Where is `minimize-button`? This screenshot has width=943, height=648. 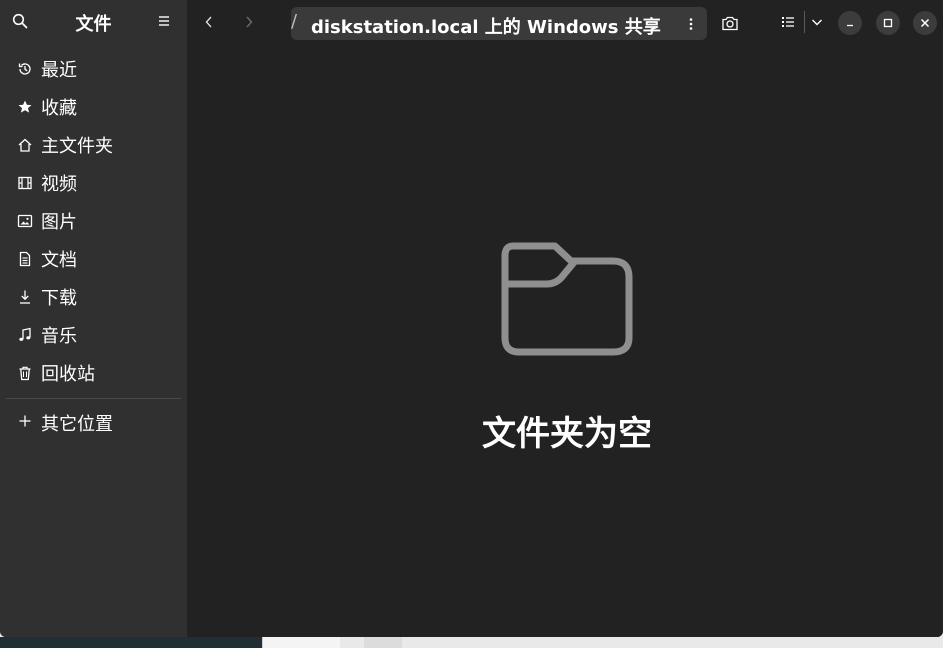
minimize-button is located at coordinates (850, 23).